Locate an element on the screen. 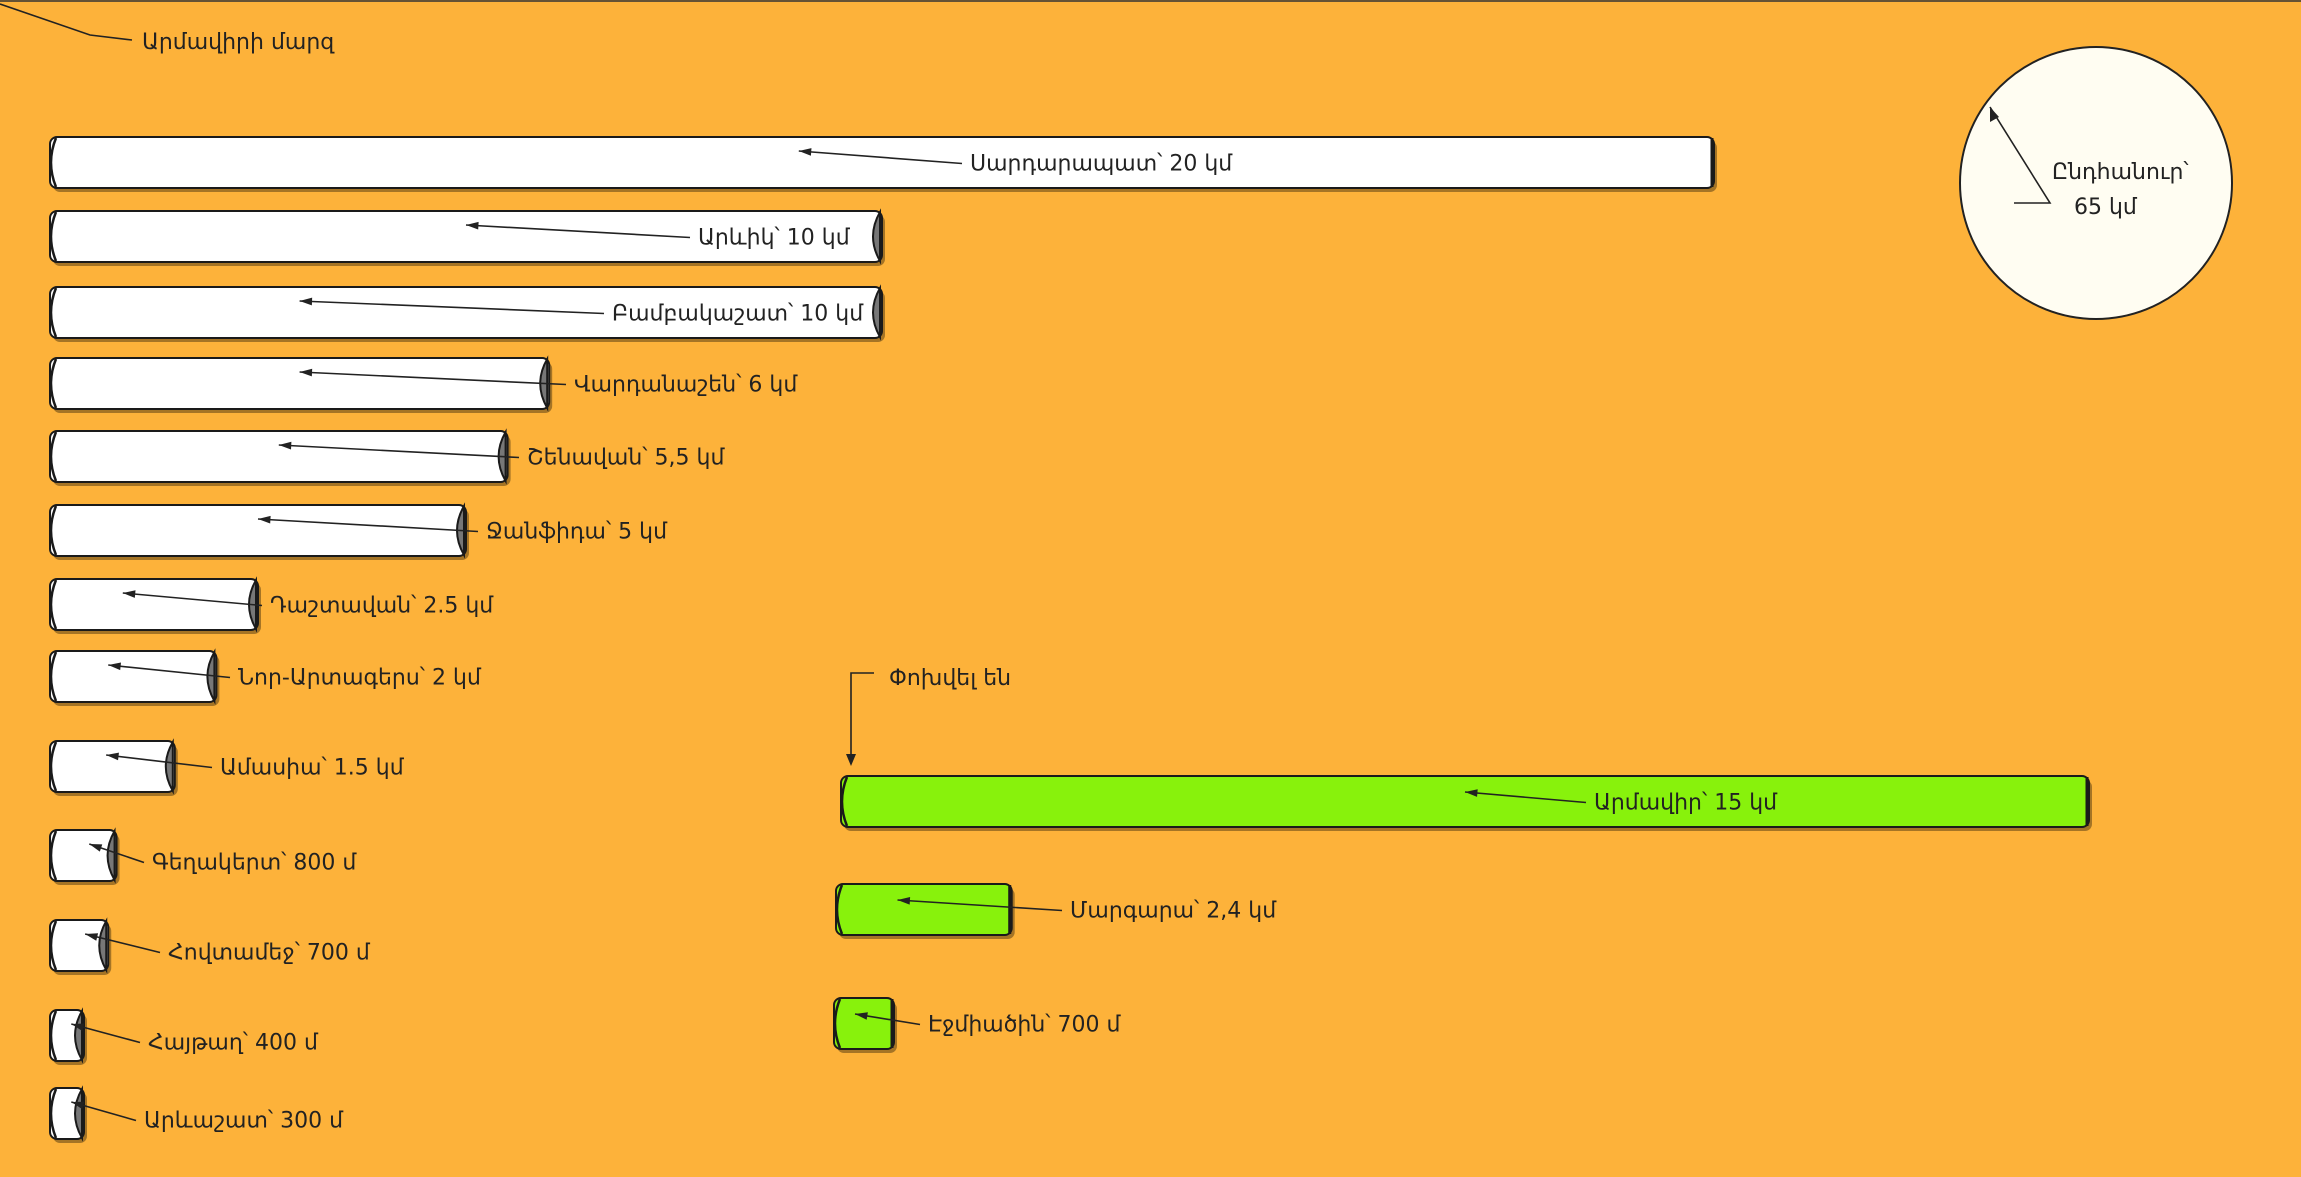 The height and width of the screenshot is (1177, 2301). white-pipe-label: Սարդարապատ՝ 20 կմ is located at coordinates (1101, 164).